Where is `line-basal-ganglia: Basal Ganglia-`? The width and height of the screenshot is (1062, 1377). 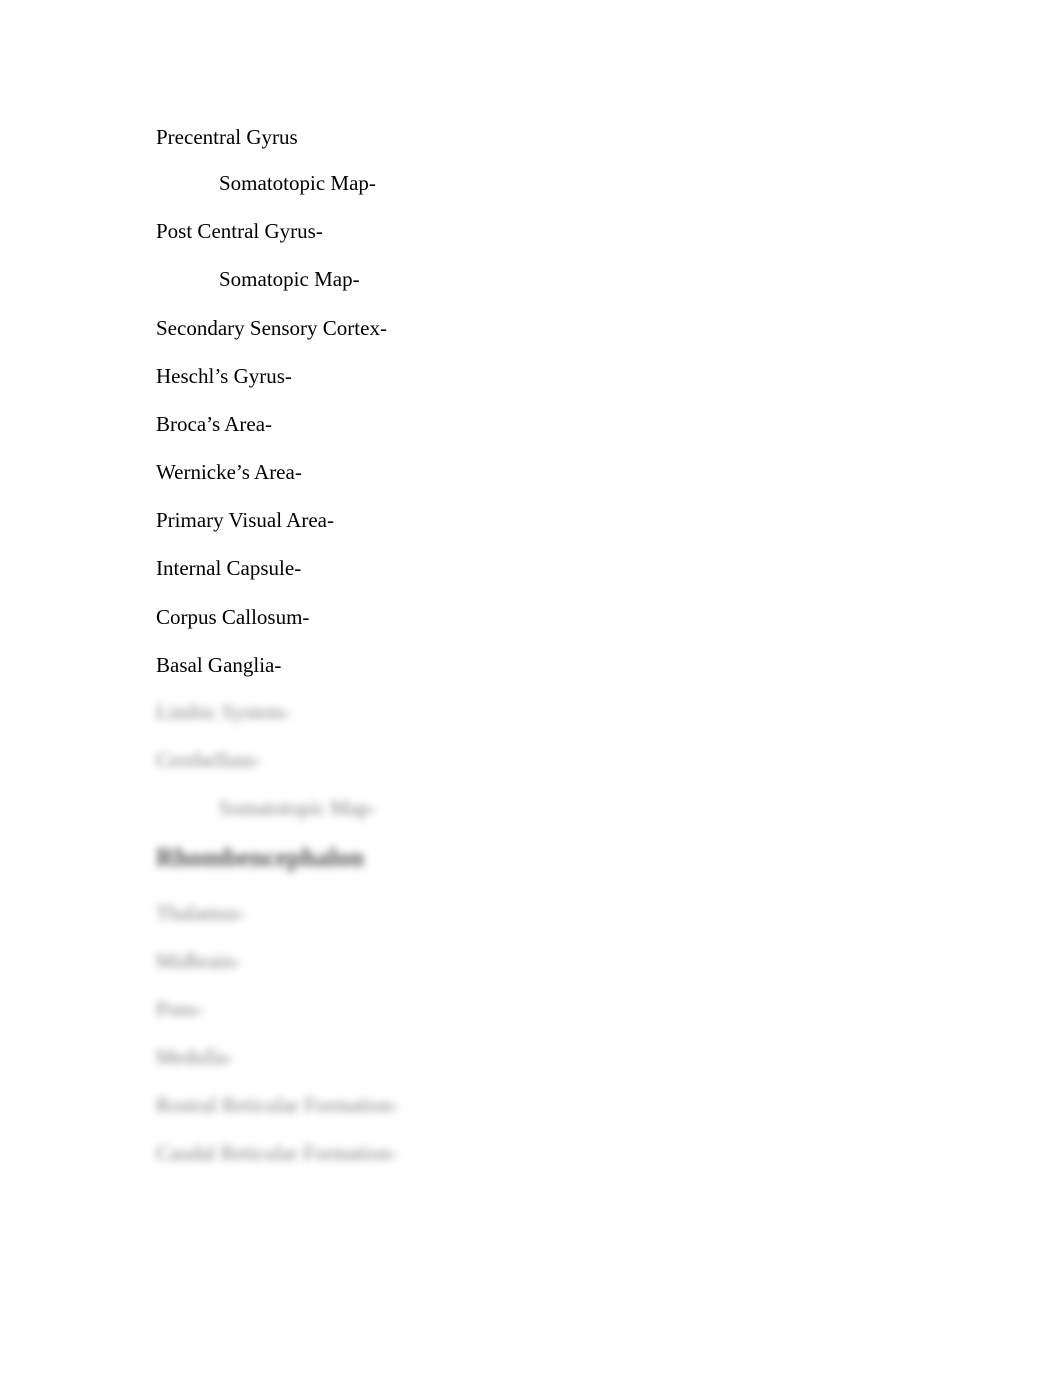 line-basal-ganglia: Basal Ganglia- is located at coordinates (219, 665).